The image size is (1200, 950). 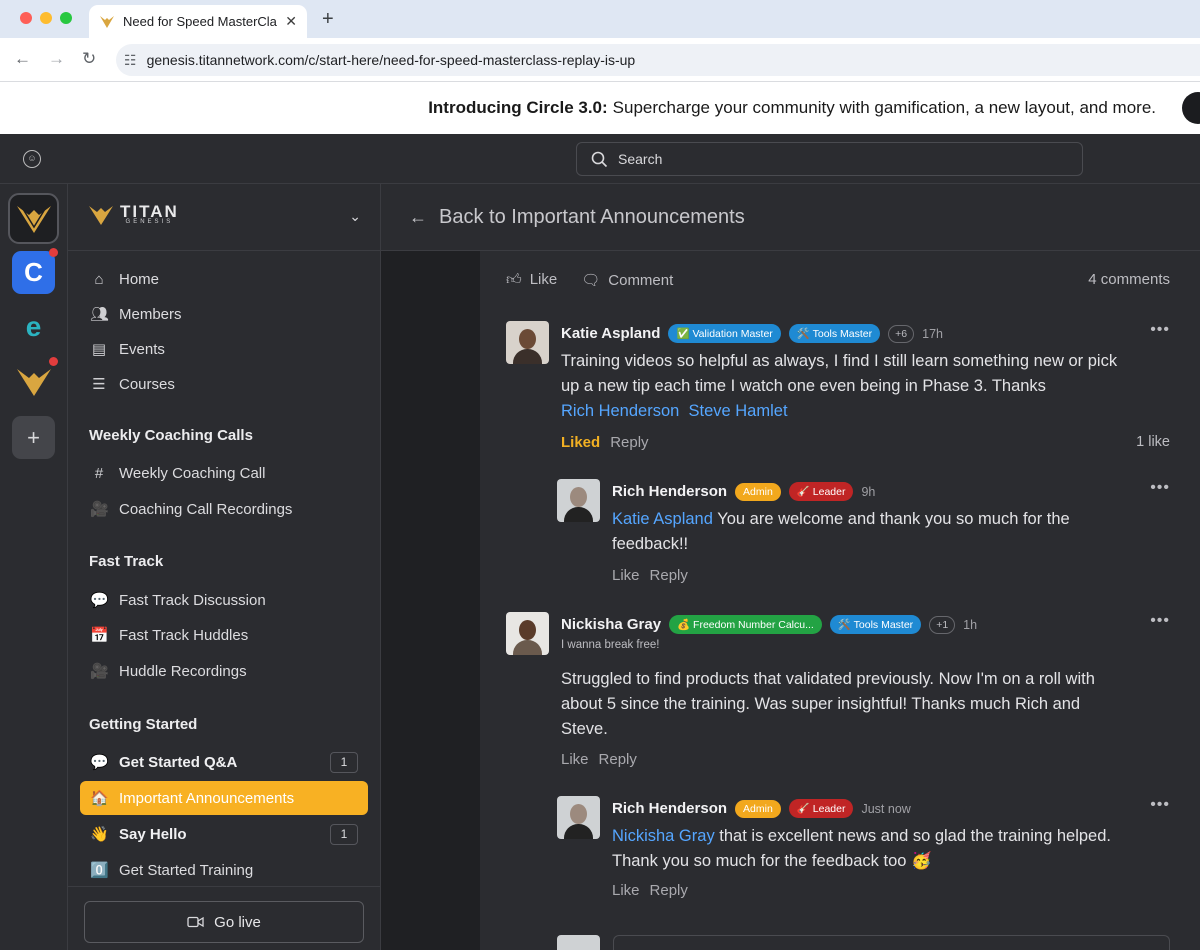 I want to click on community-menu-icon: ☺, so click(x=32, y=159).